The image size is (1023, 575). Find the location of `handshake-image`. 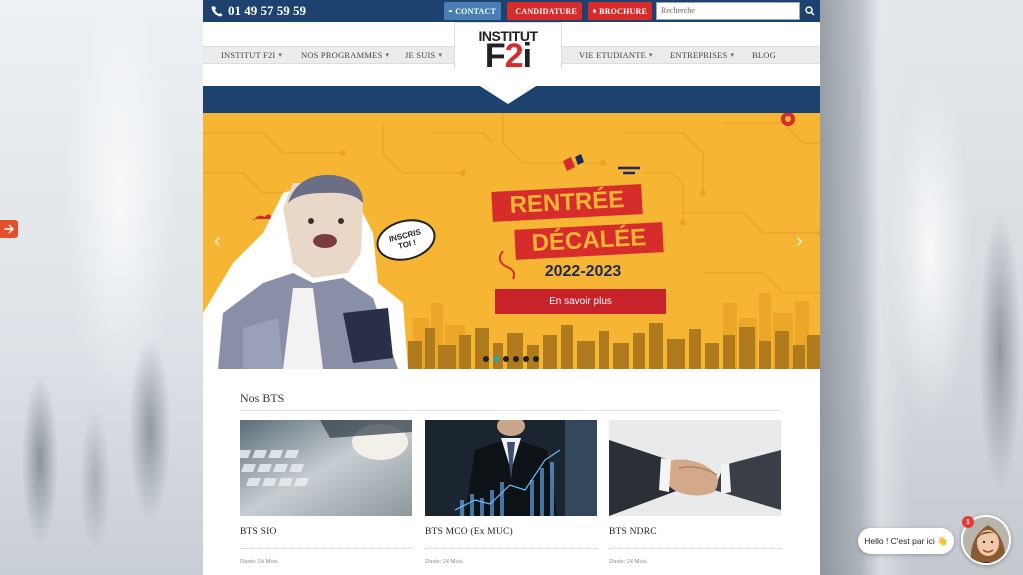

handshake-image is located at coordinates (695, 468).